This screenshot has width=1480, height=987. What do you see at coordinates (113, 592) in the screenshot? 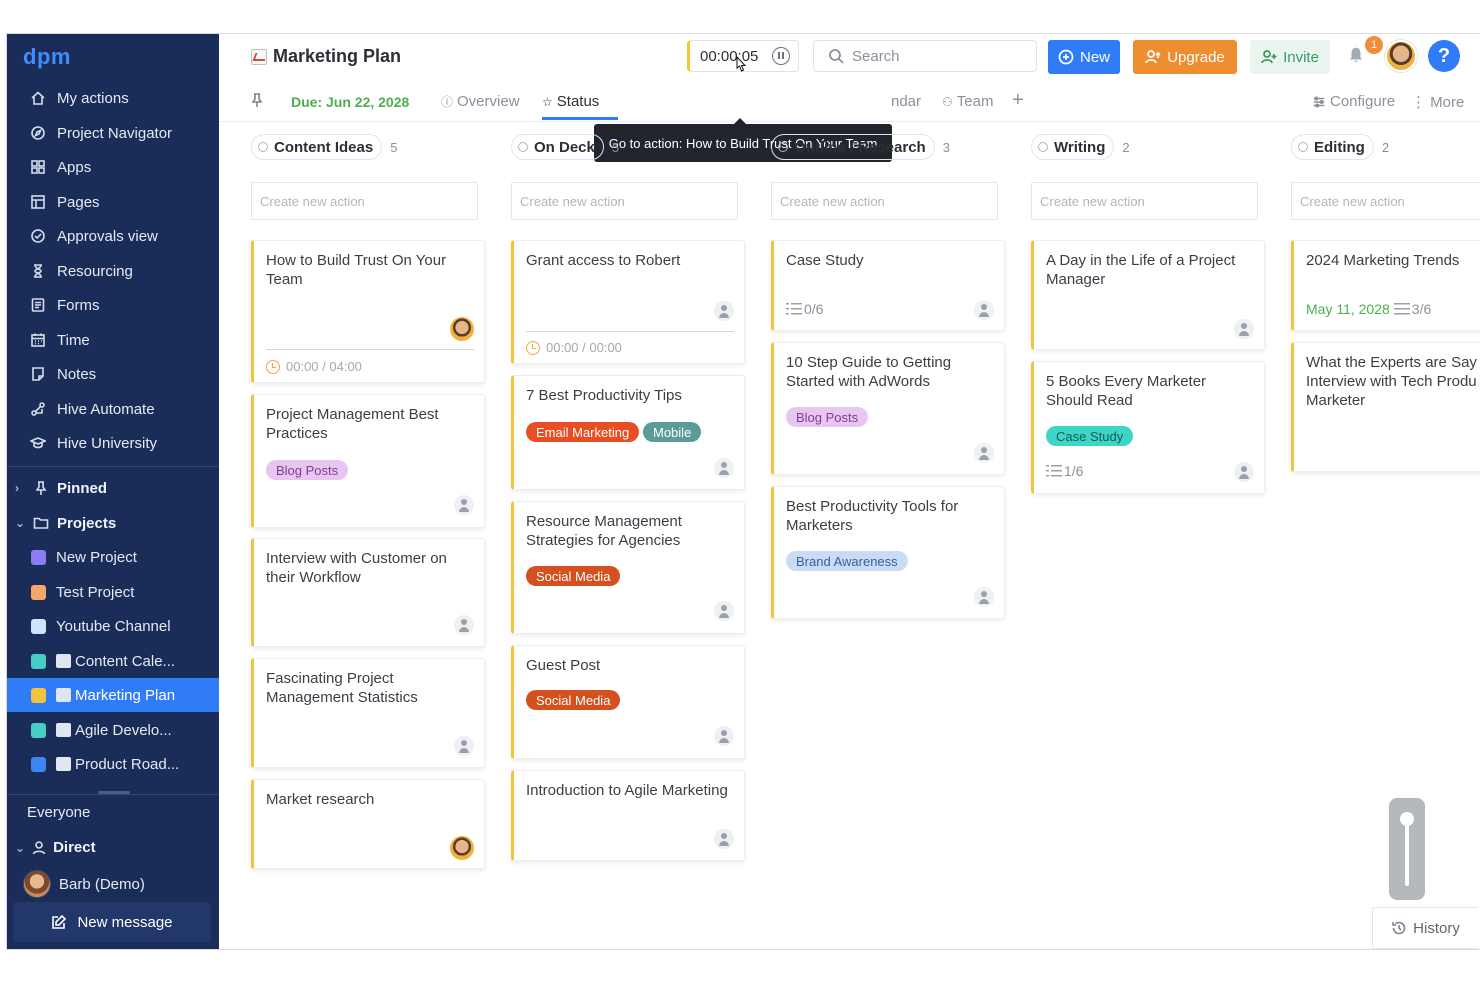
I see `project-test-project: Test Project` at bounding box center [113, 592].